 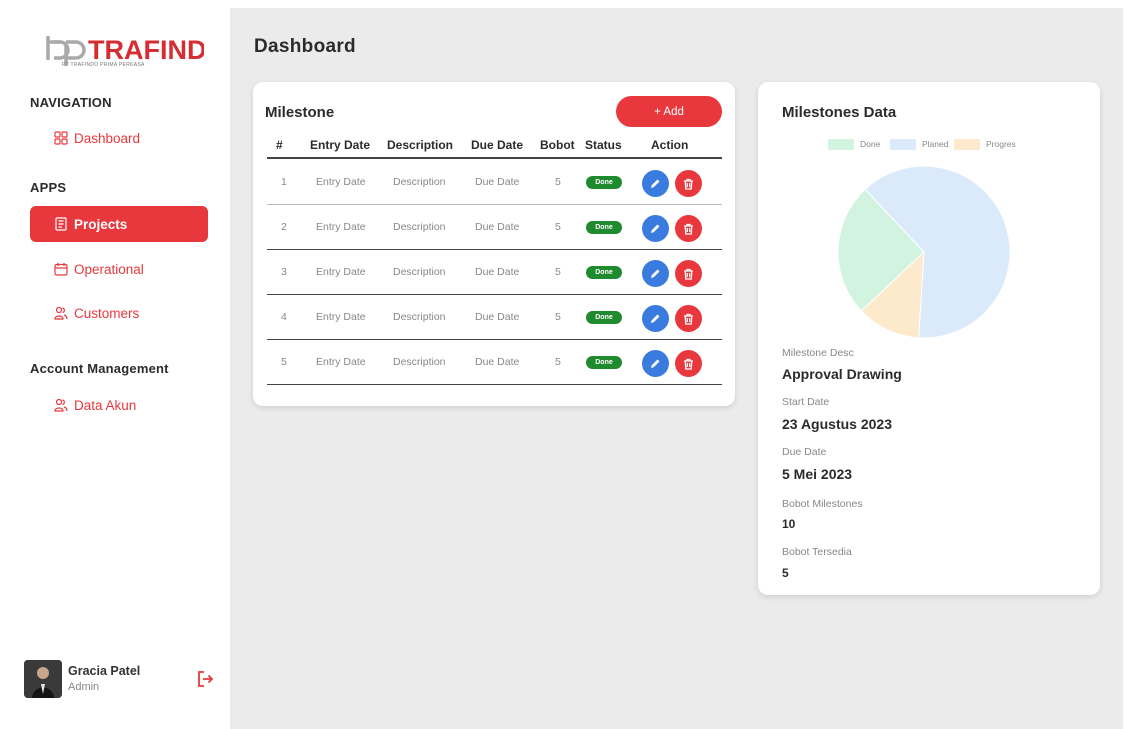 I want to click on logout-icon, so click(x=205, y=679).